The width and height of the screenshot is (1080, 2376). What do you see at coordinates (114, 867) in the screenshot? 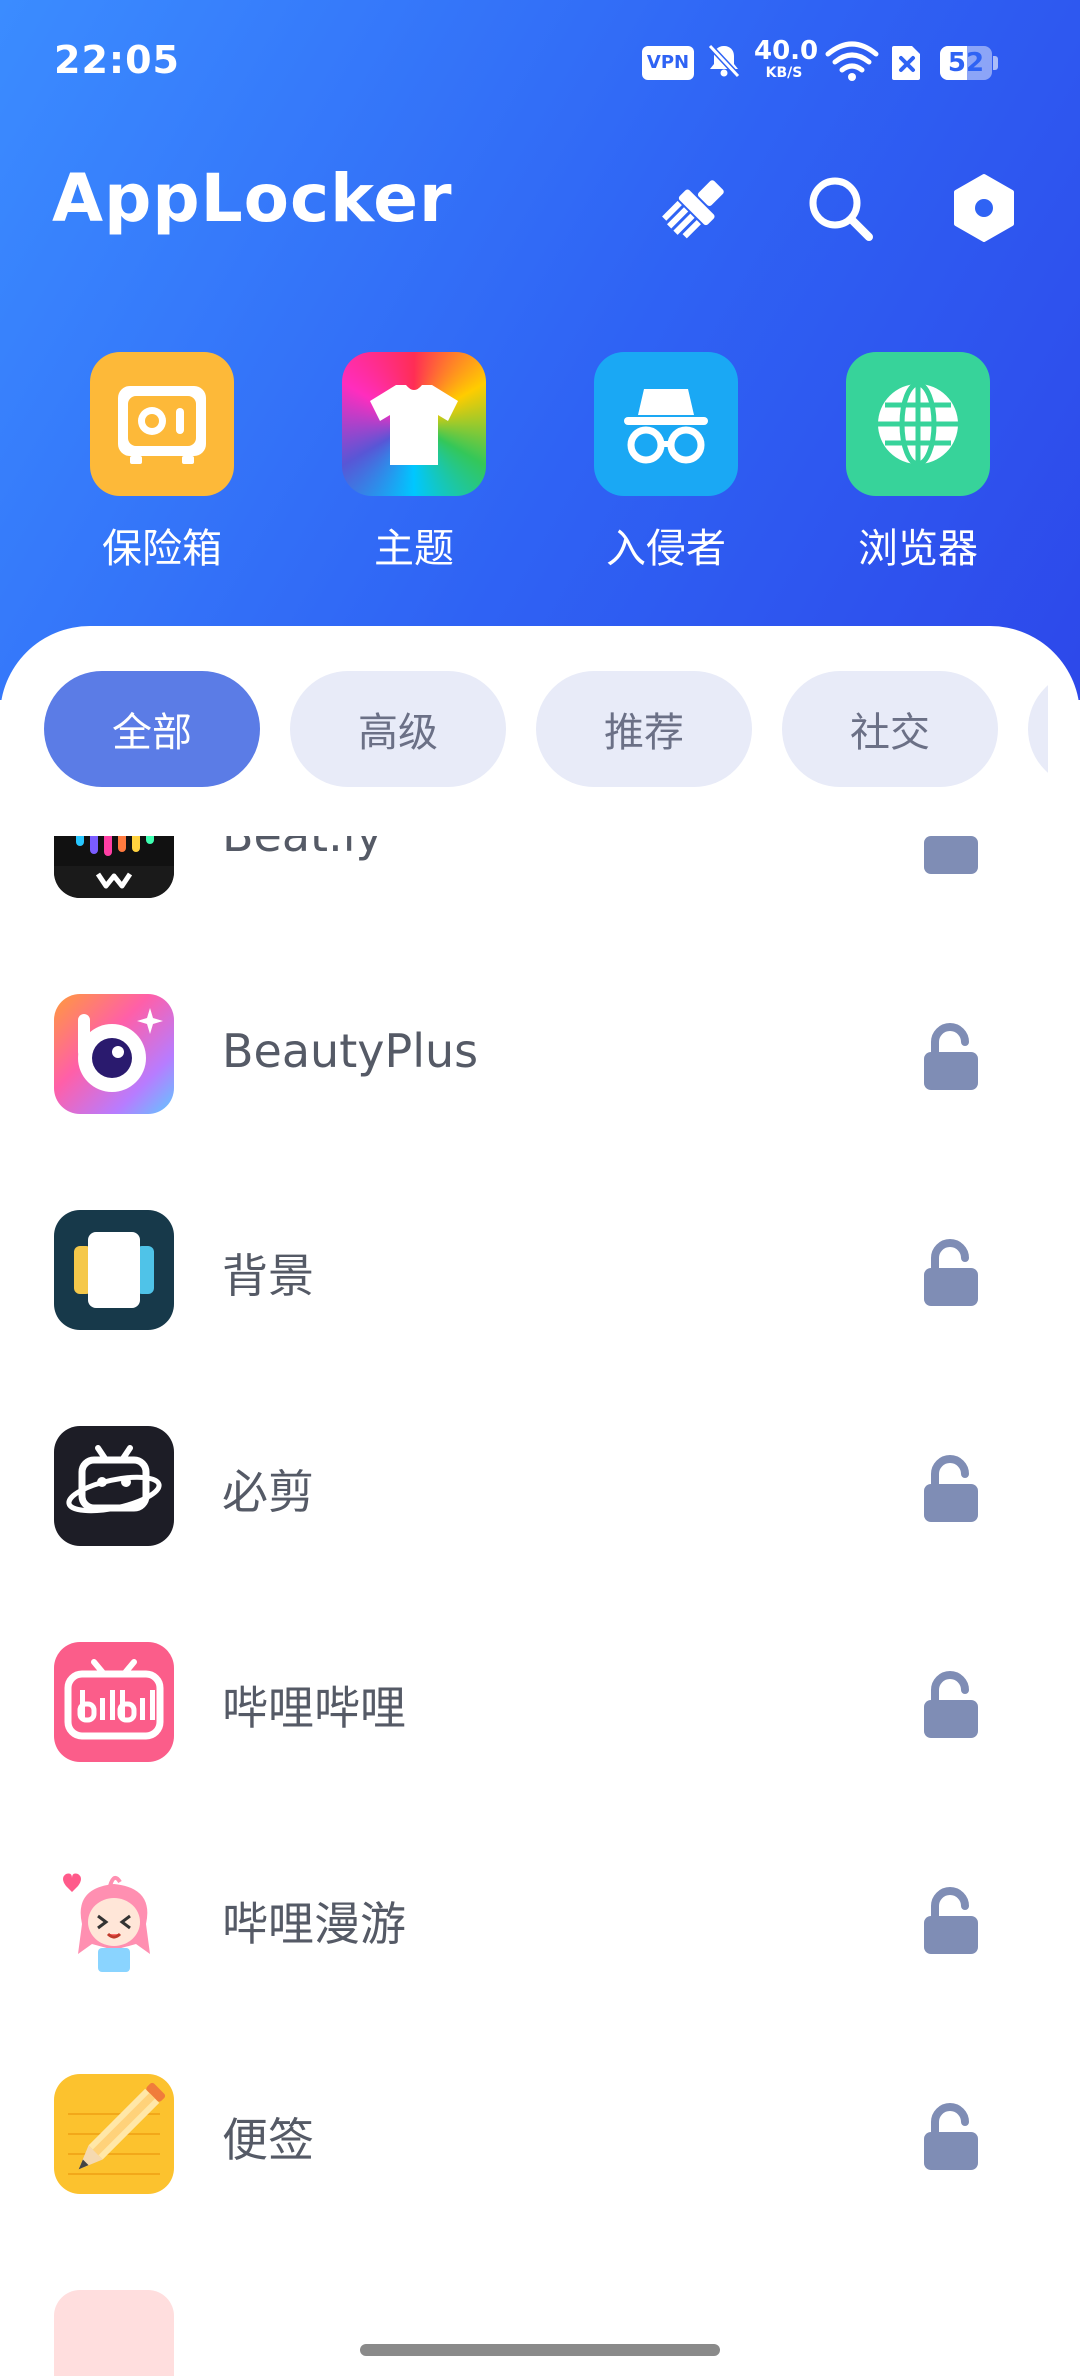
I see `beatly-icon` at bounding box center [114, 867].